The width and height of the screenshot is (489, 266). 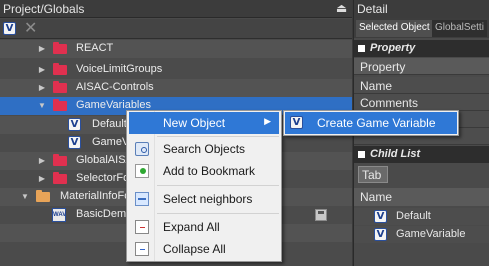 I want to click on tab-selected-object: Selected Object, so click(x=394, y=28).